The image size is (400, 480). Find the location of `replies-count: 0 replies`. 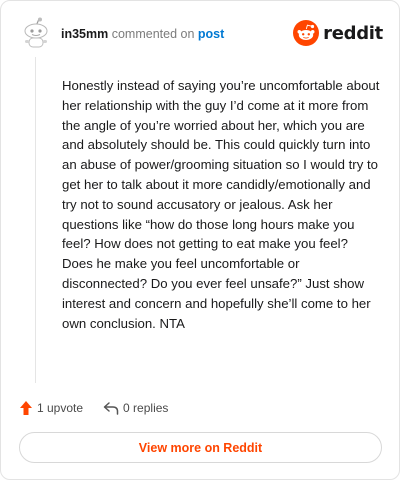

replies-count: 0 replies is located at coordinates (146, 408).